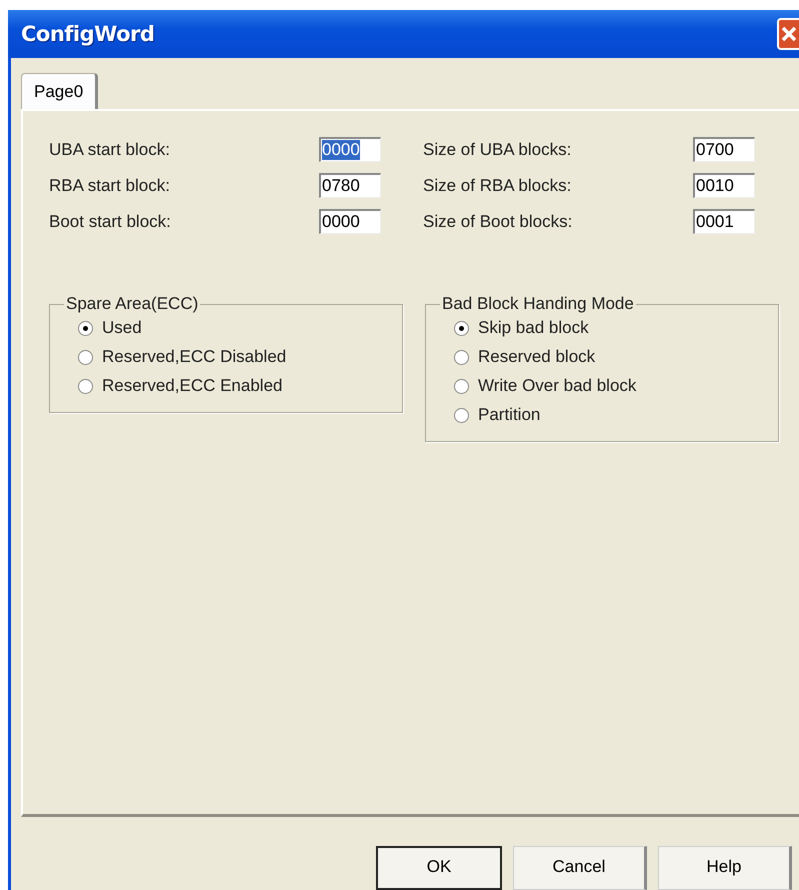  I want to click on group-title: Bad Block Handing Mode, so click(538, 304).